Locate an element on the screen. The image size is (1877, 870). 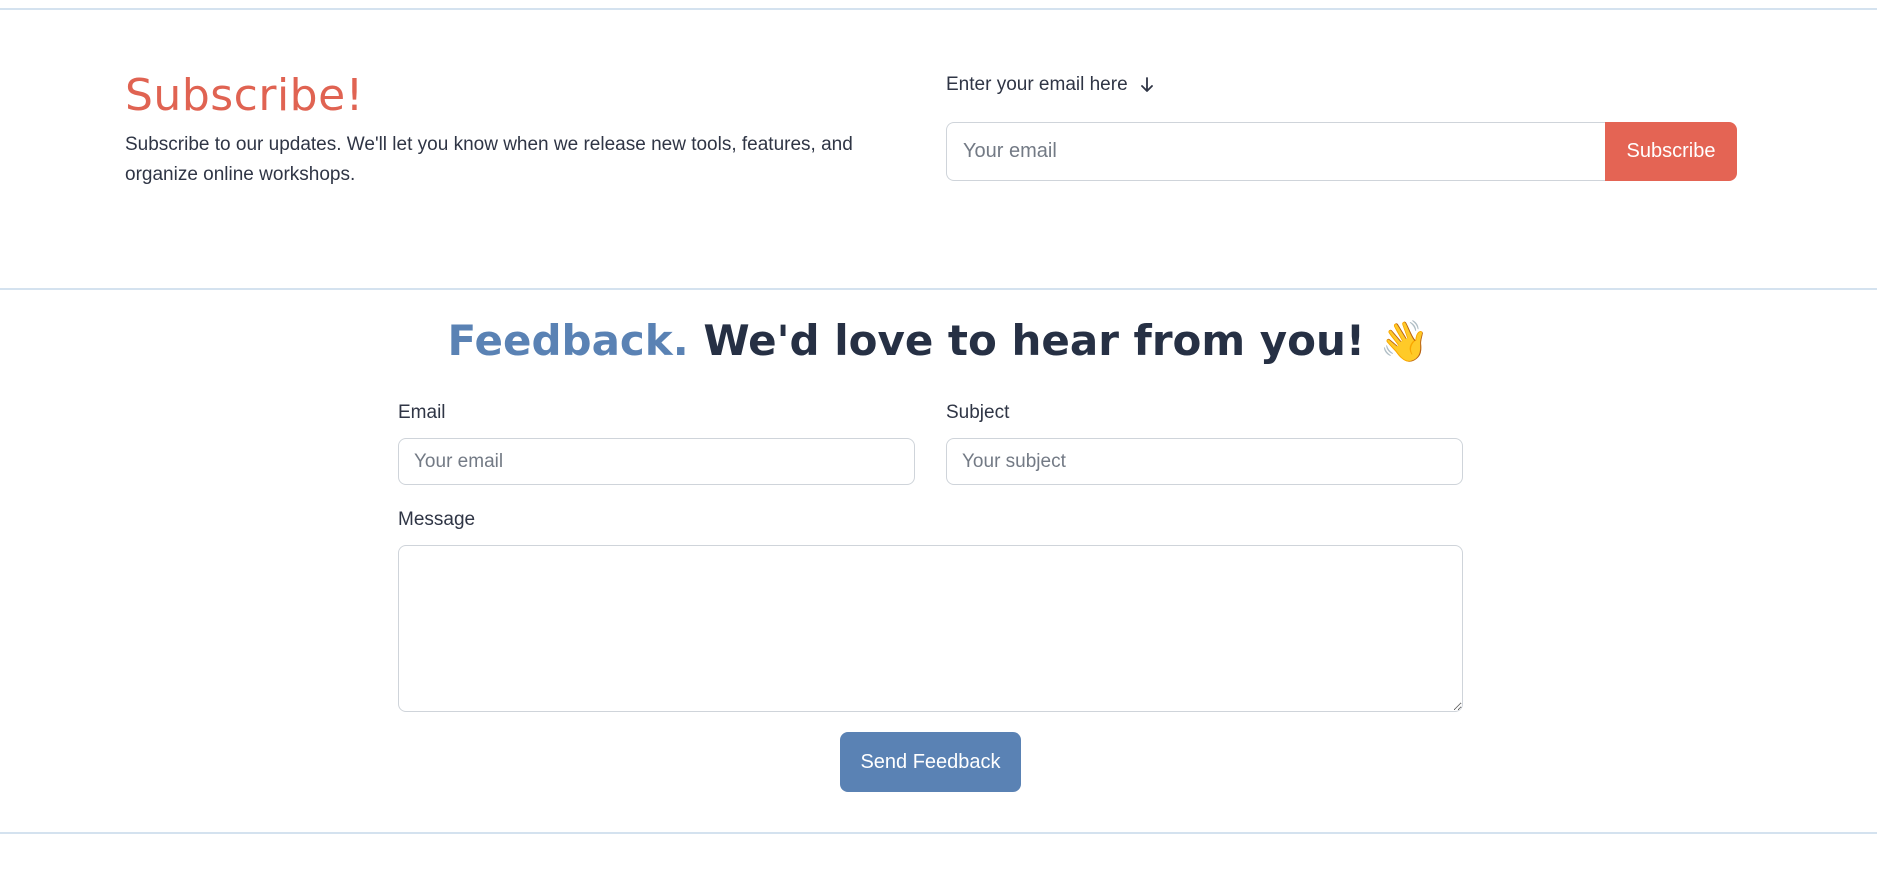
feedback-subject-label: Subject is located at coordinates (978, 412).